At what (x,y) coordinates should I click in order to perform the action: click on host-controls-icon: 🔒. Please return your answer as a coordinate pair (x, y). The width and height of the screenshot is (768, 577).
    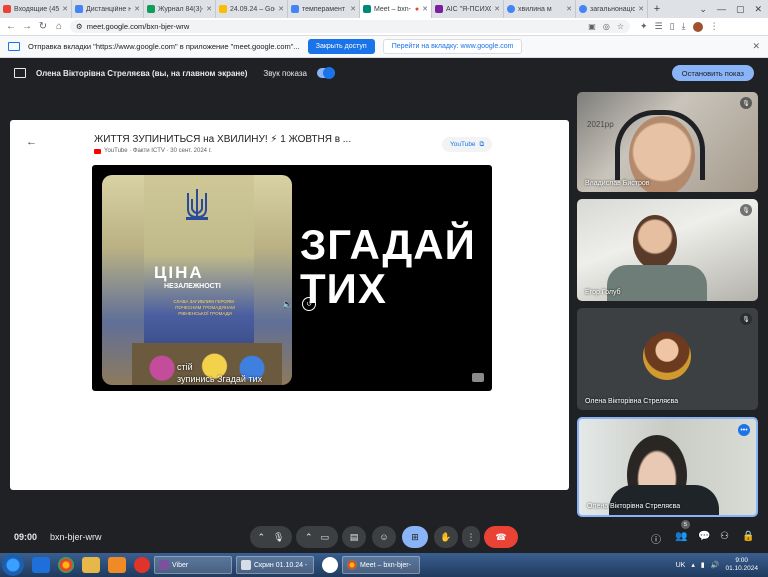
    Looking at the image, I should click on (748, 536).